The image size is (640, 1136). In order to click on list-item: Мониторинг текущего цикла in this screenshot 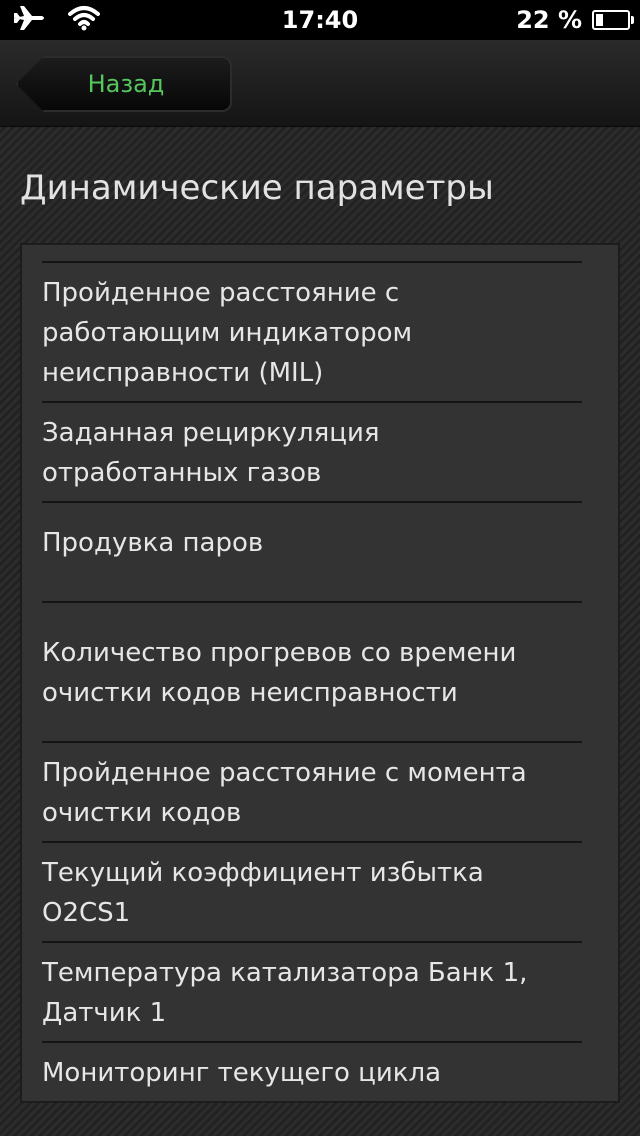, I will do `click(312, 1071)`.